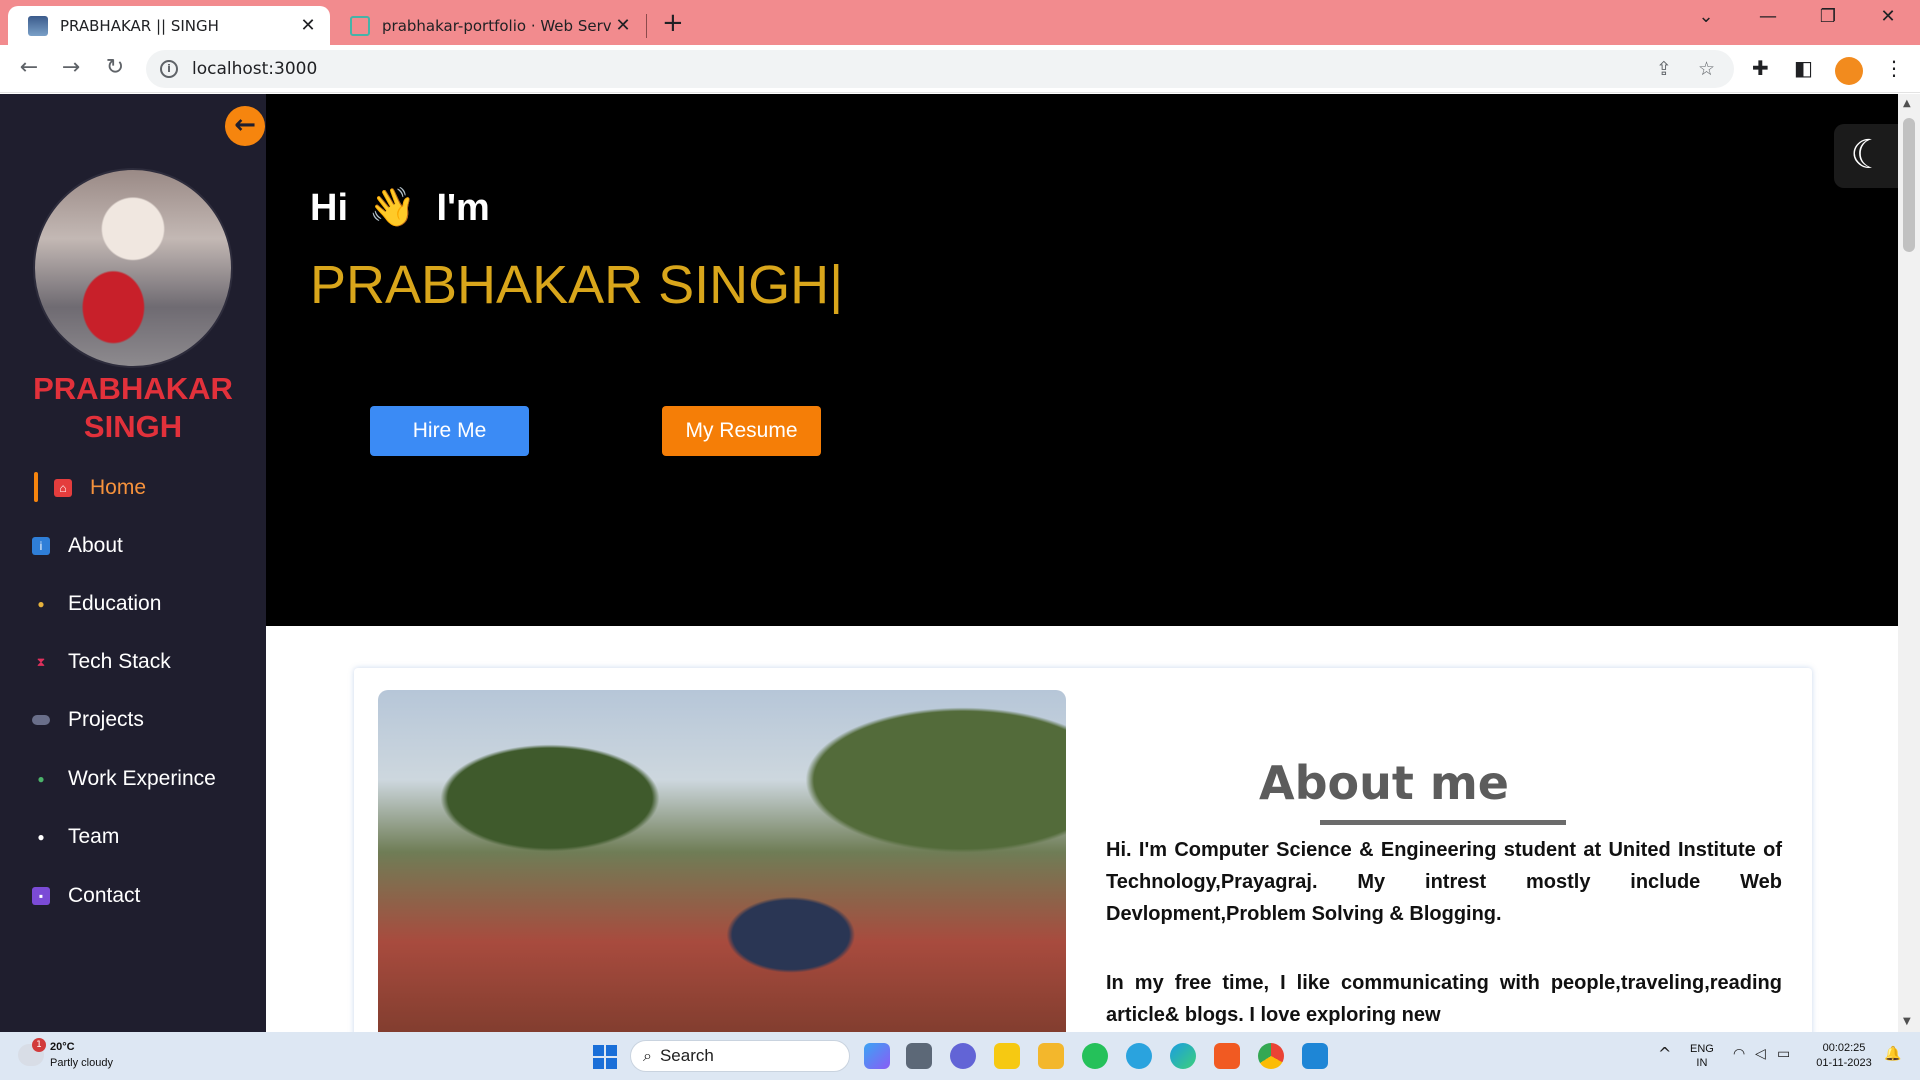  I want to click on back-button: ←, so click(29, 67).